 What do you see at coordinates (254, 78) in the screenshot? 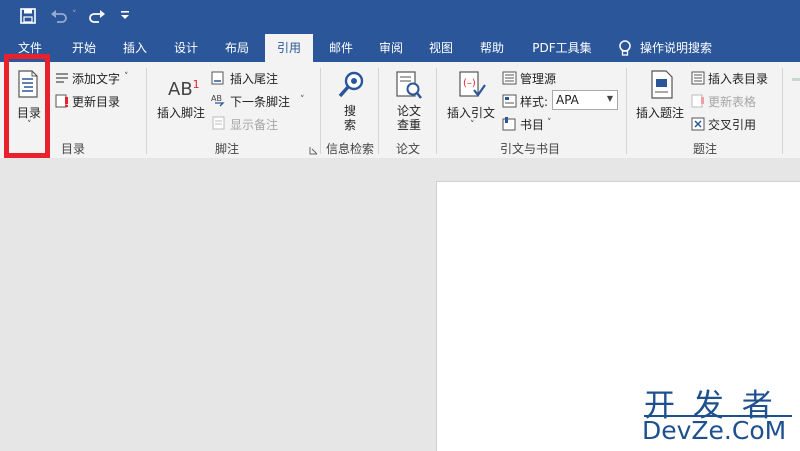
I see `insert-endnote-button: 插入尾注` at bounding box center [254, 78].